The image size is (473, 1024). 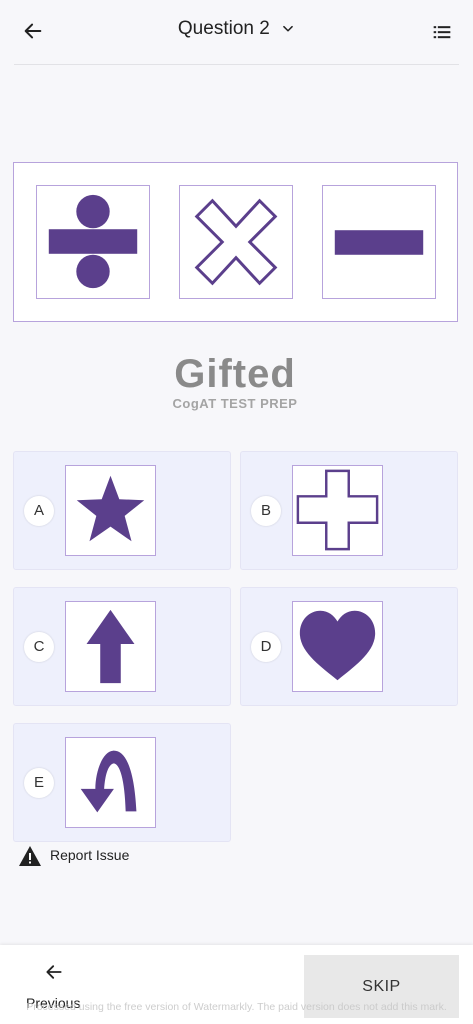 I want to click on warning-icon, so click(x=30, y=856).